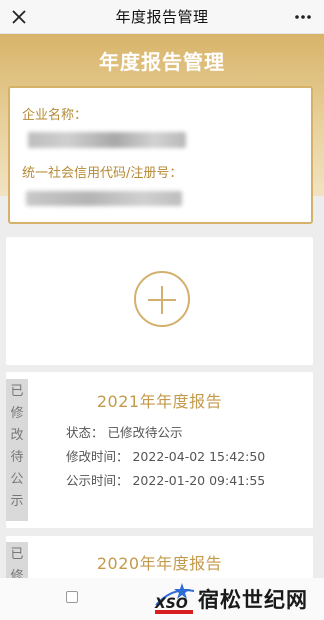  Describe the element at coordinates (17, 479) in the screenshot. I see `status-tag-char: 公` at that location.